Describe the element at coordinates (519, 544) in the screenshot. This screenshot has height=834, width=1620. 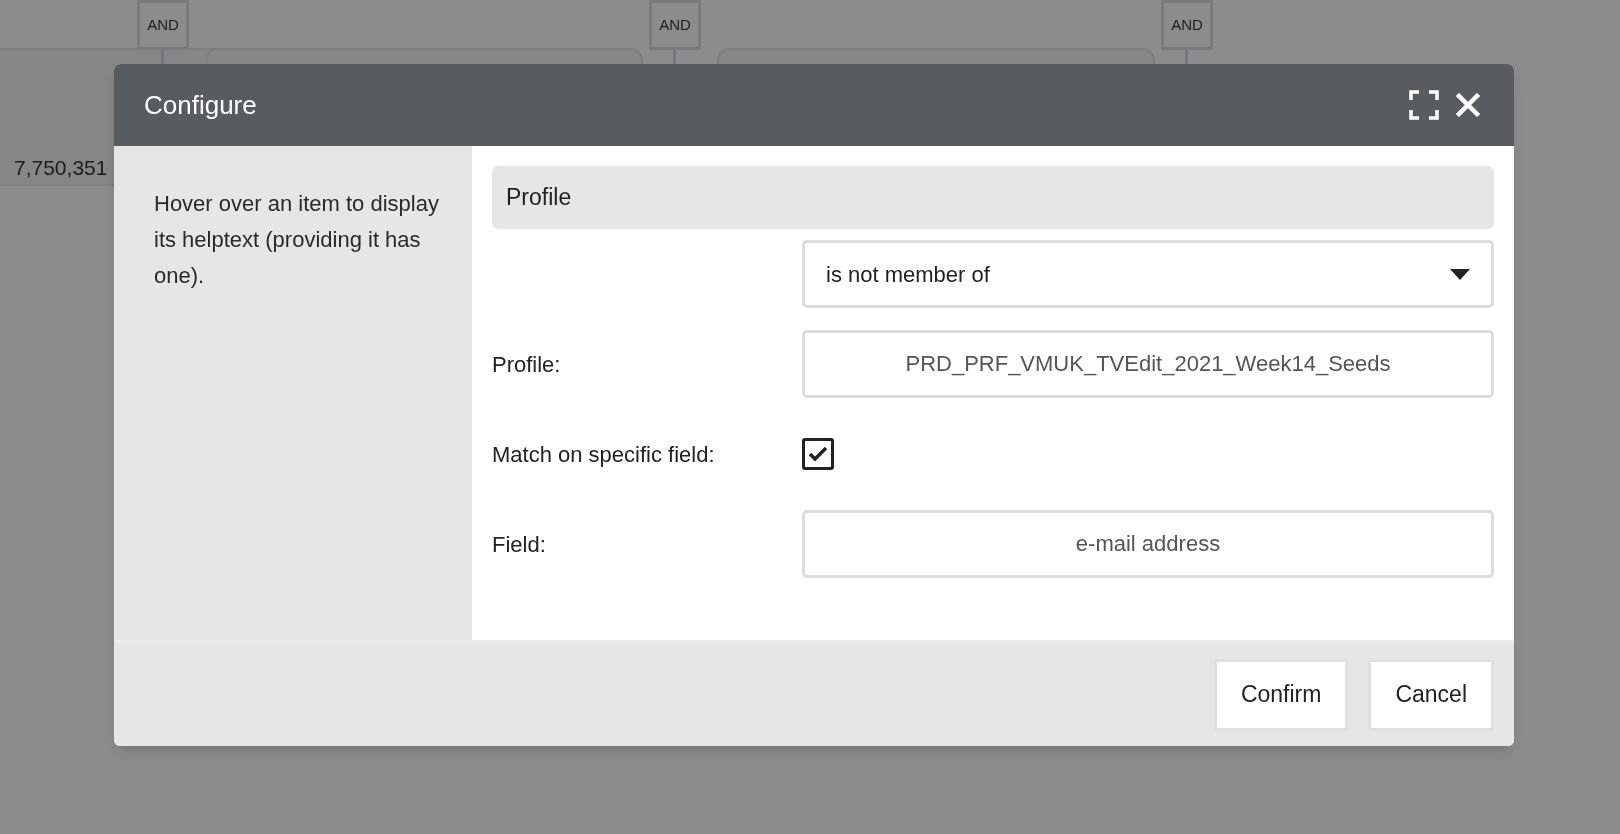
I see `field-label: Field:` at that location.